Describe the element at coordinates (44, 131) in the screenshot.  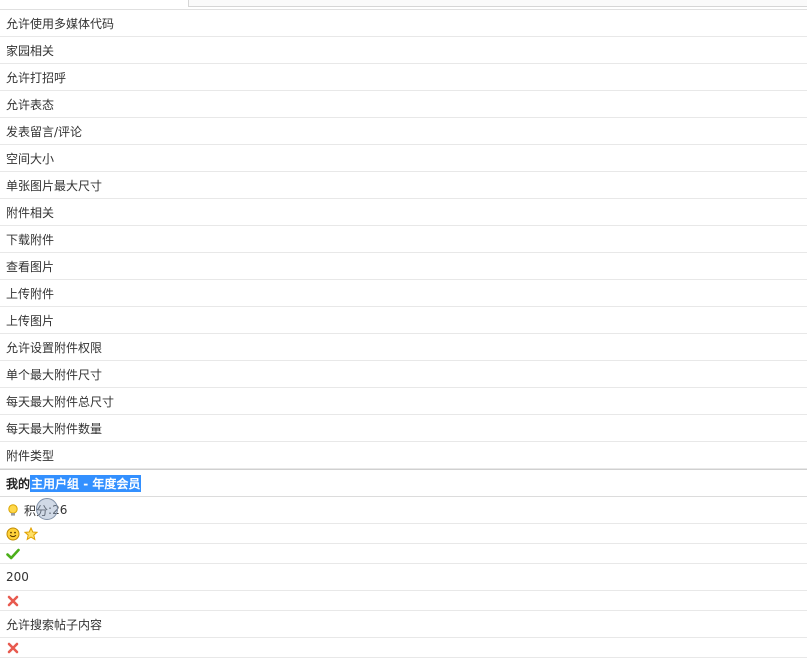
I see `row-label: 发表留言/评论` at that location.